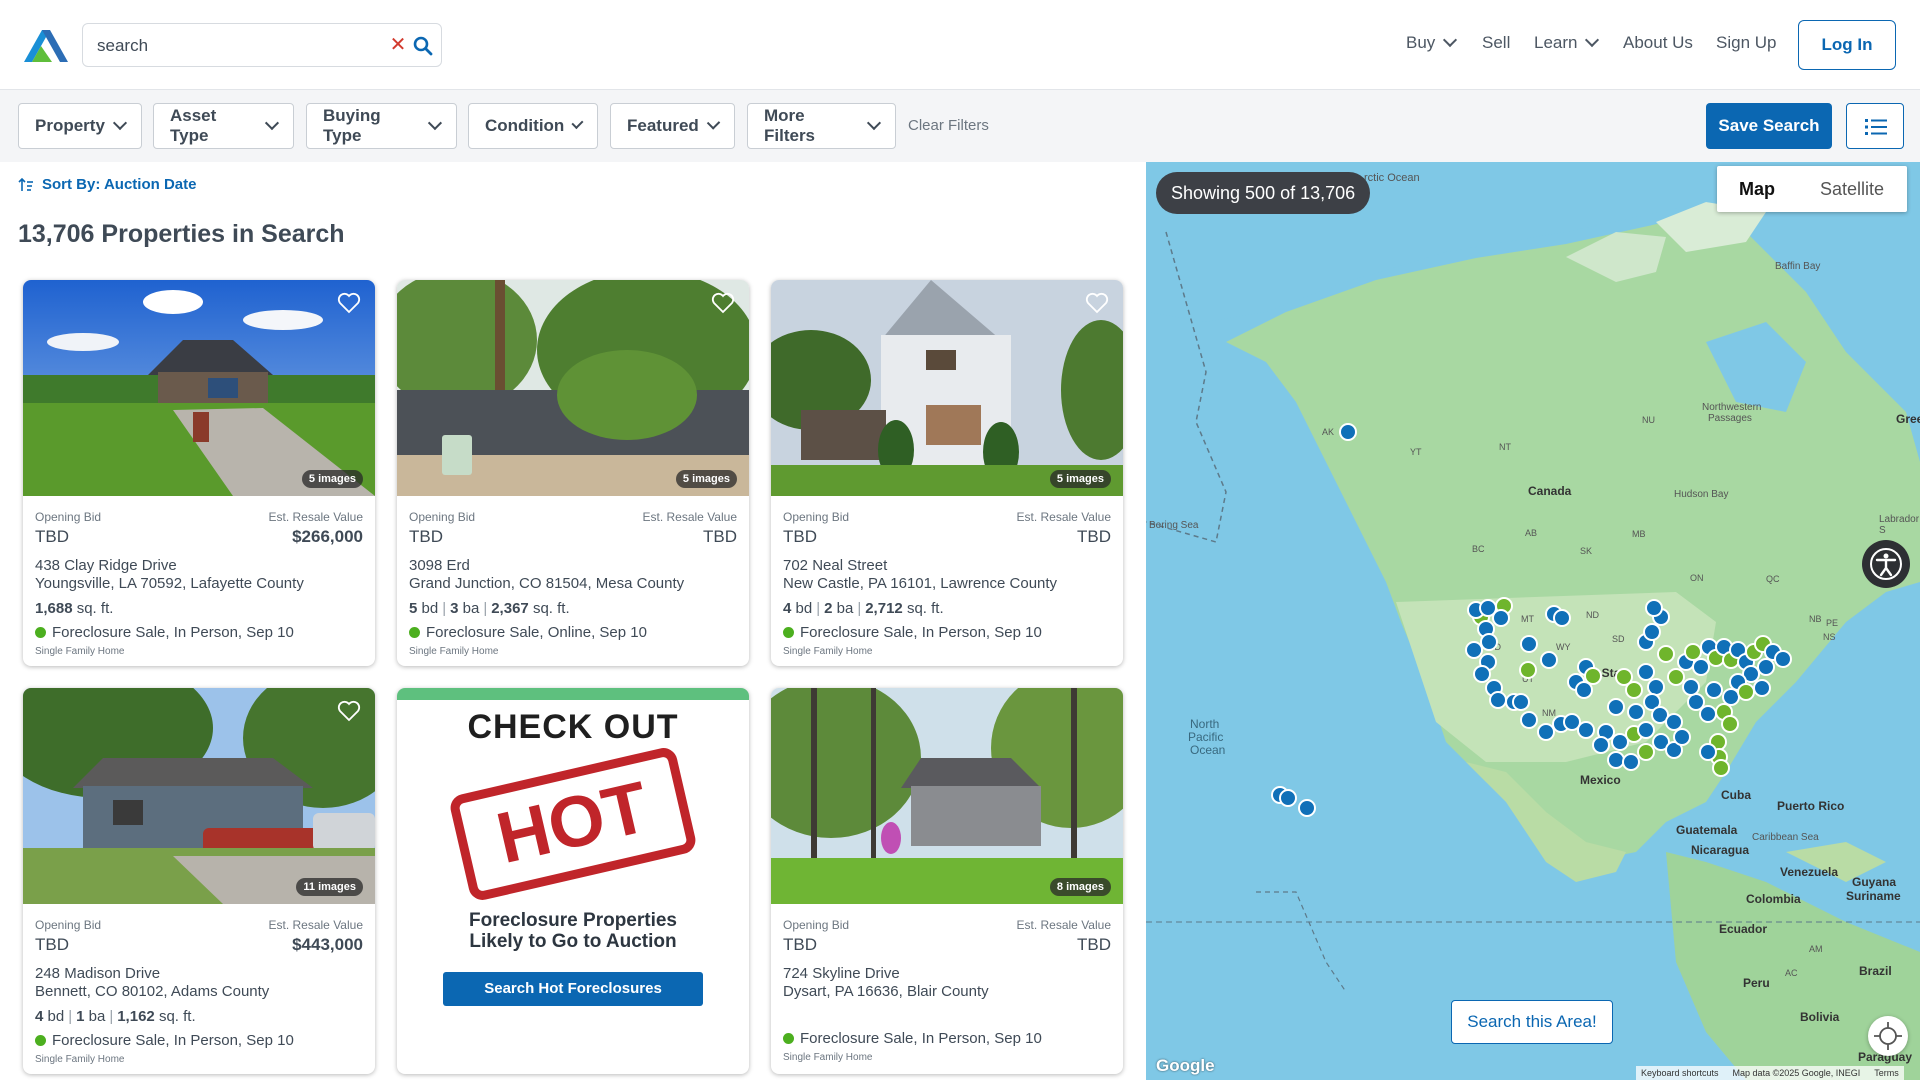 The width and height of the screenshot is (1920, 1080). Describe the element at coordinates (528, 632) in the screenshot. I see `sale-info: Foreclosure Sale, Online, Sep 10` at that location.